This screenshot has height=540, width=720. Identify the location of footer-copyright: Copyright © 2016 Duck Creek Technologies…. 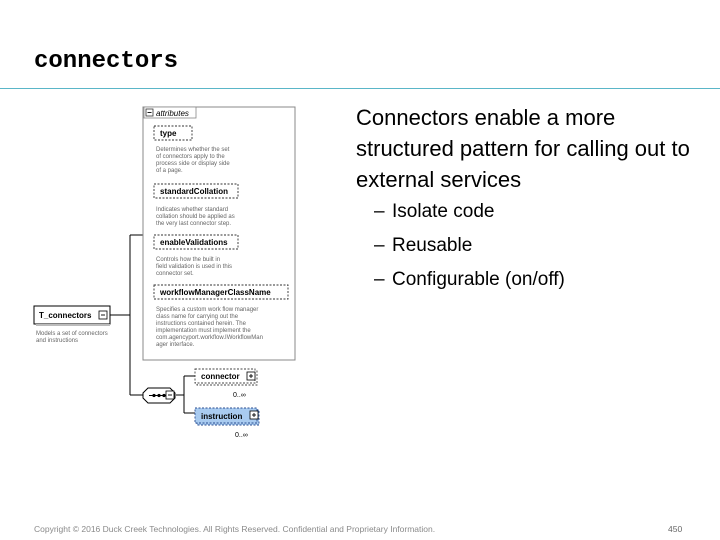
(235, 529).